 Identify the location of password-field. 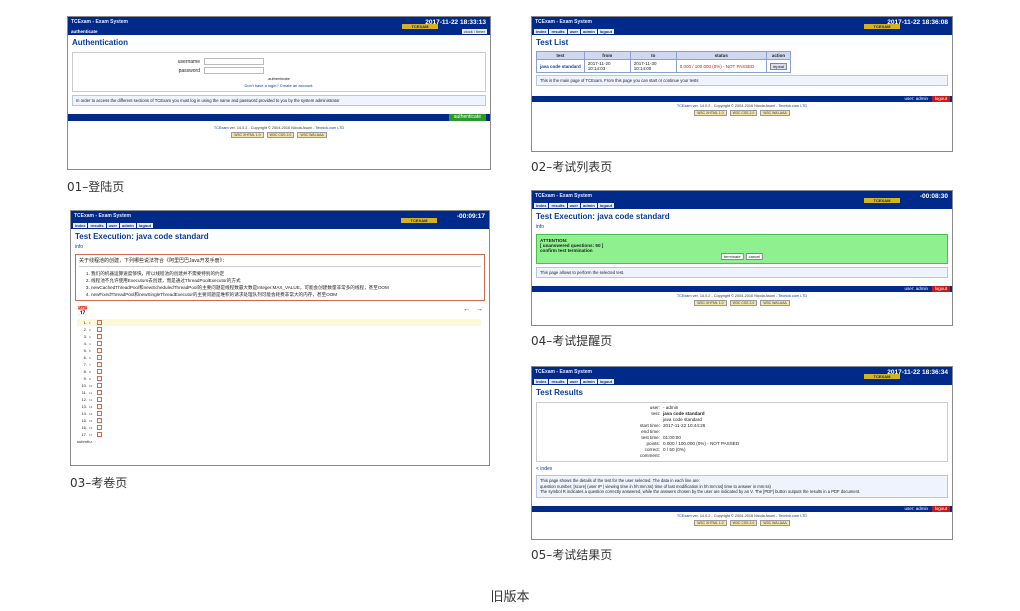
(234, 70).